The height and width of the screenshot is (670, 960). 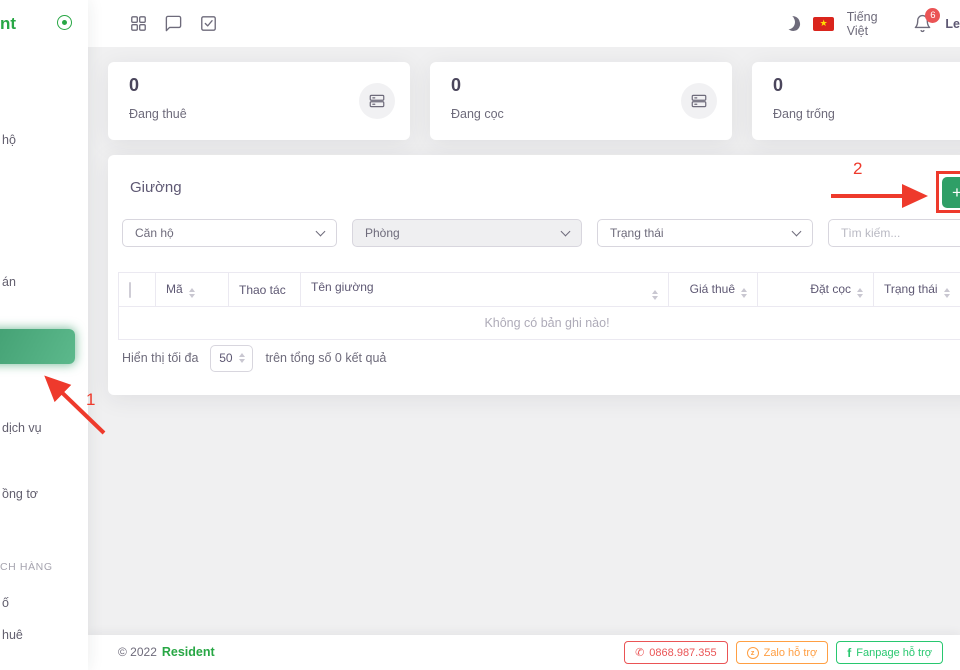 I want to click on sidebar: nt hộ án dịch vụ ồng tơ CH HÀNG ố huê, so click(x=44, y=335).